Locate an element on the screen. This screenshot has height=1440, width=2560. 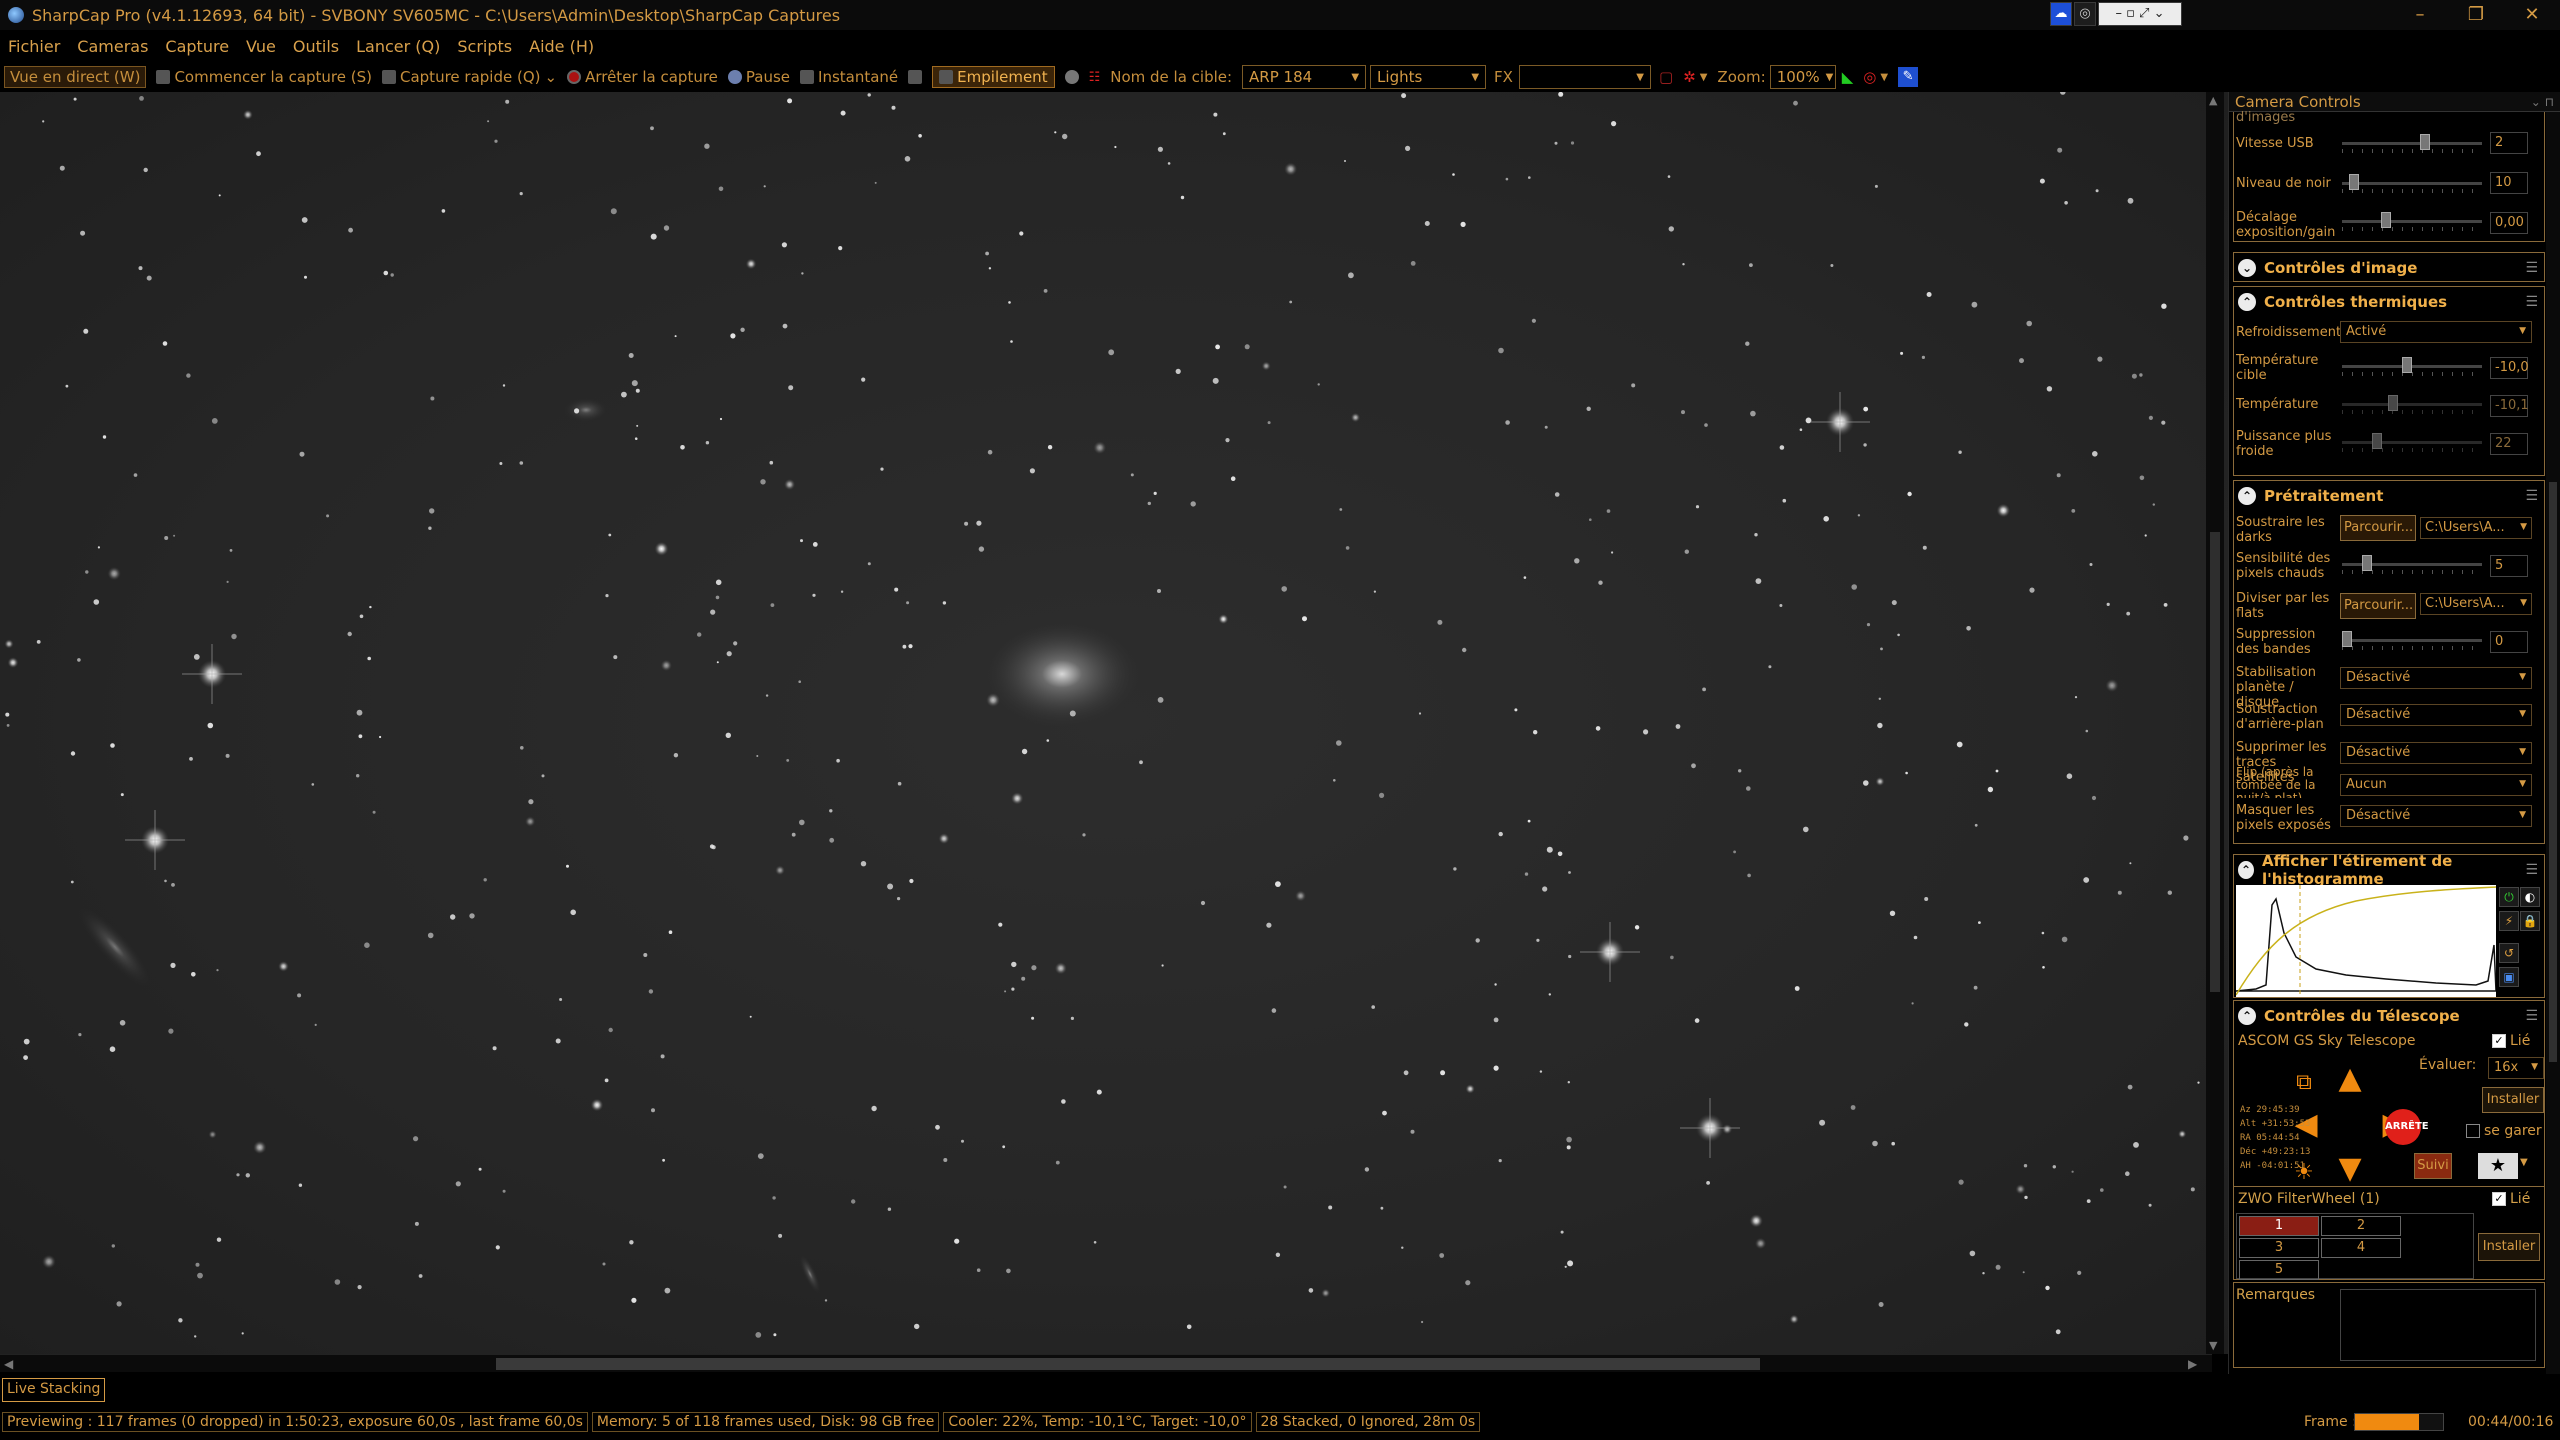
contrast-icon: ◐ is located at coordinates (2530, 897).